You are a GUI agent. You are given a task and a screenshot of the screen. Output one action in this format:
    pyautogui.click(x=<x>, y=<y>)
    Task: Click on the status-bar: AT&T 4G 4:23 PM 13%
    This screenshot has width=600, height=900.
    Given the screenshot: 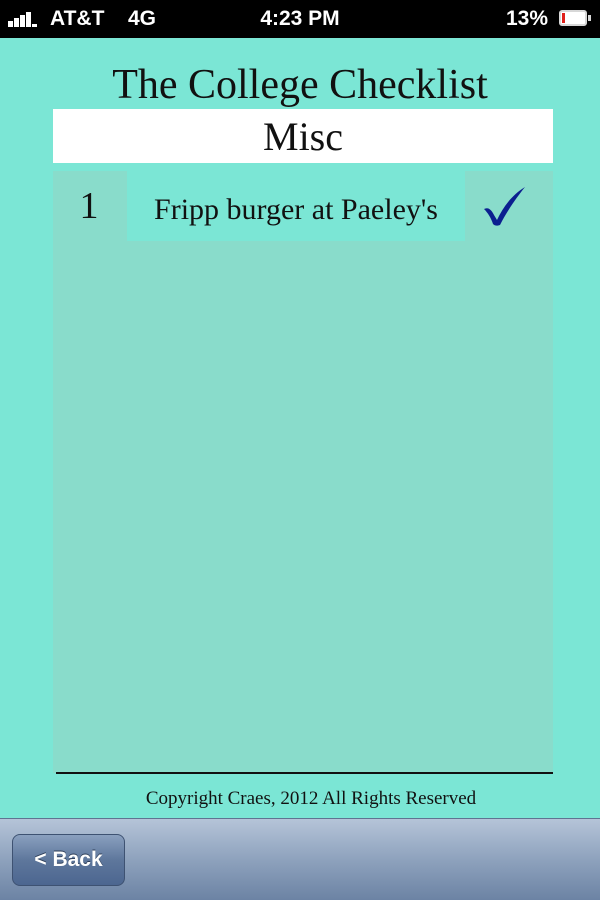 What is the action you would take?
    pyautogui.click(x=300, y=19)
    